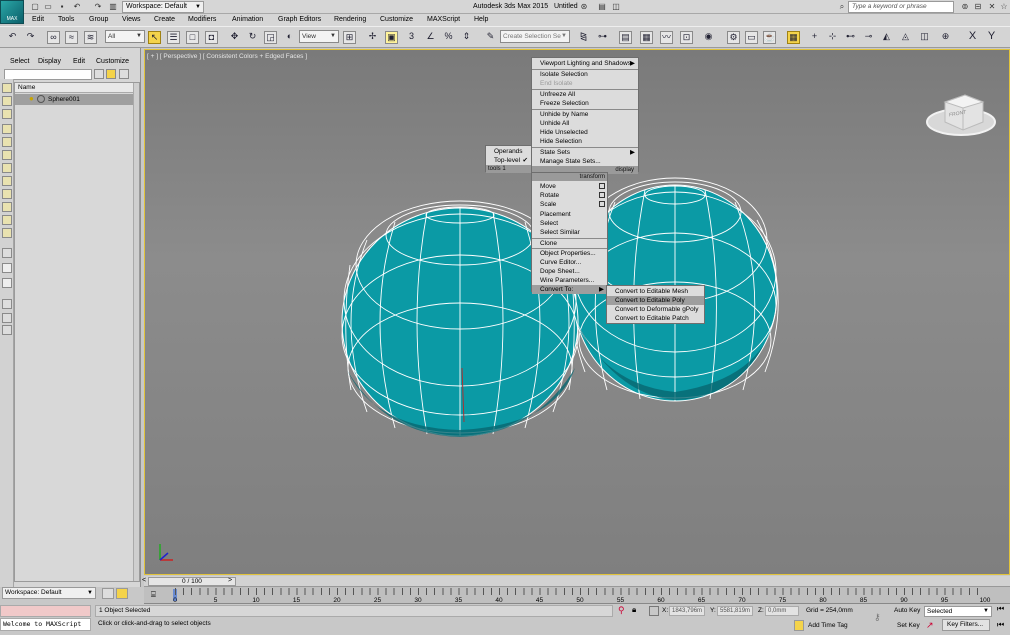 The width and height of the screenshot is (1010, 635). Describe the element at coordinates (616, 6) in the screenshot. I see `viewport-layout-icon: ◫` at that location.